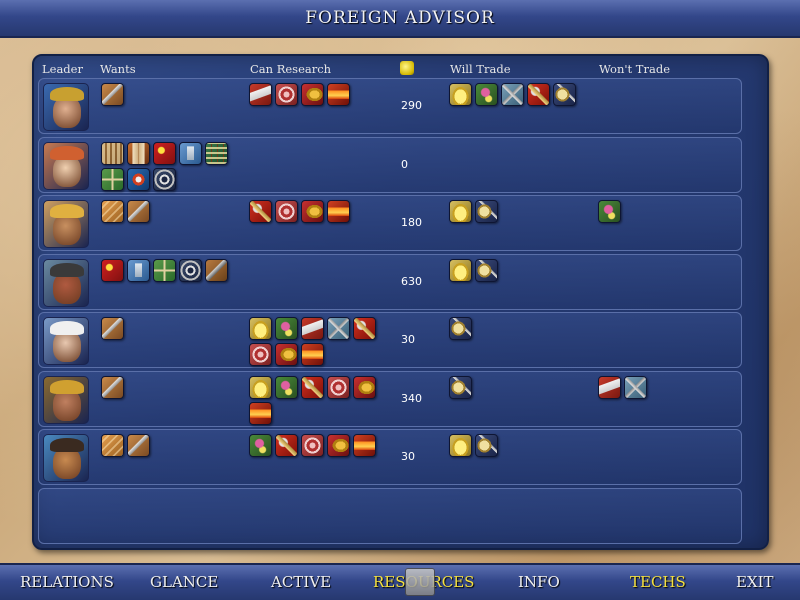 Image resolution: width=800 pixels, height=600 pixels. I want to click on can-research-icons: crownflowerhammertargethorn fire, so click(319, 400).